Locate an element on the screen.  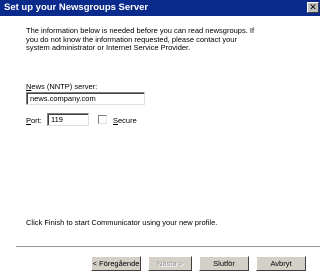
server-label: News (NNTP) server: is located at coordinates (61, 86).